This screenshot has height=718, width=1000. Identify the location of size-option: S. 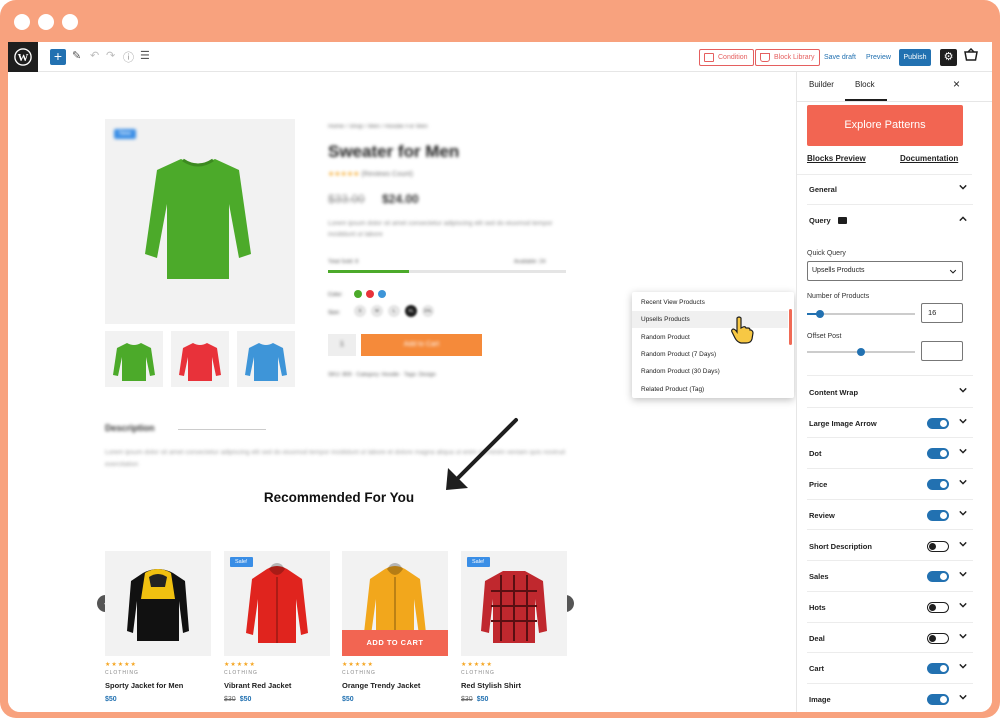
(360, 311).